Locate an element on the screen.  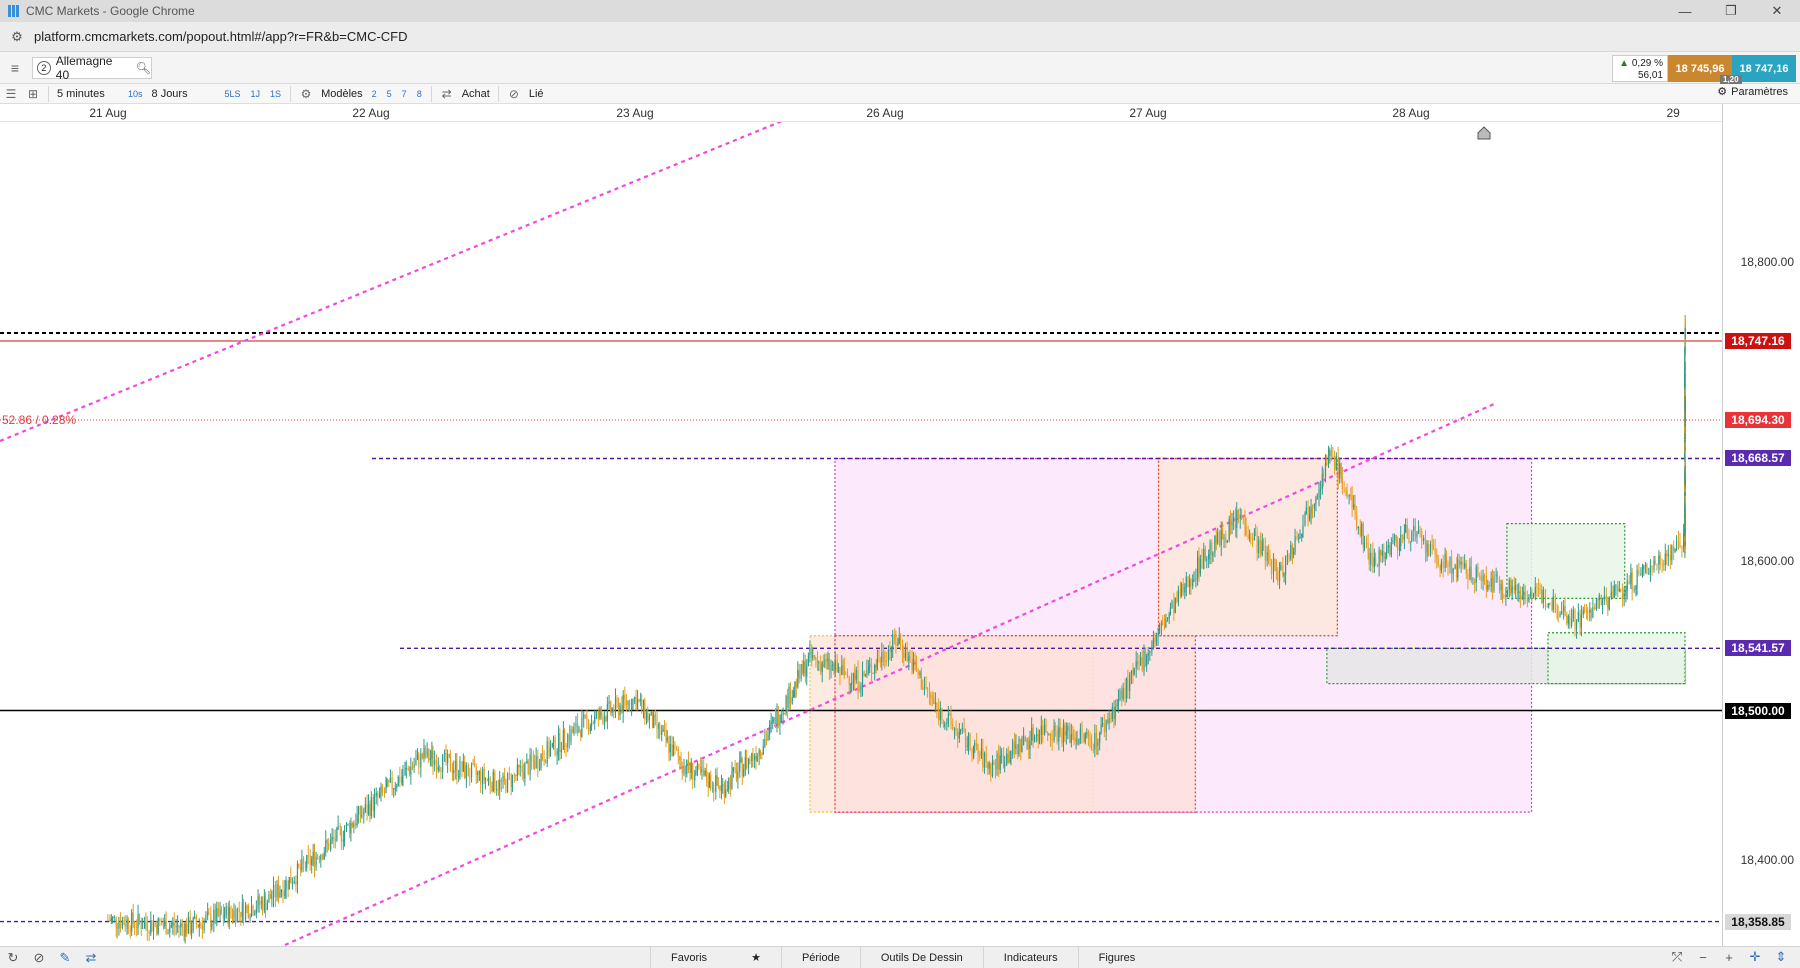
close-button: ✕ is located at coordinates (1777, 11).